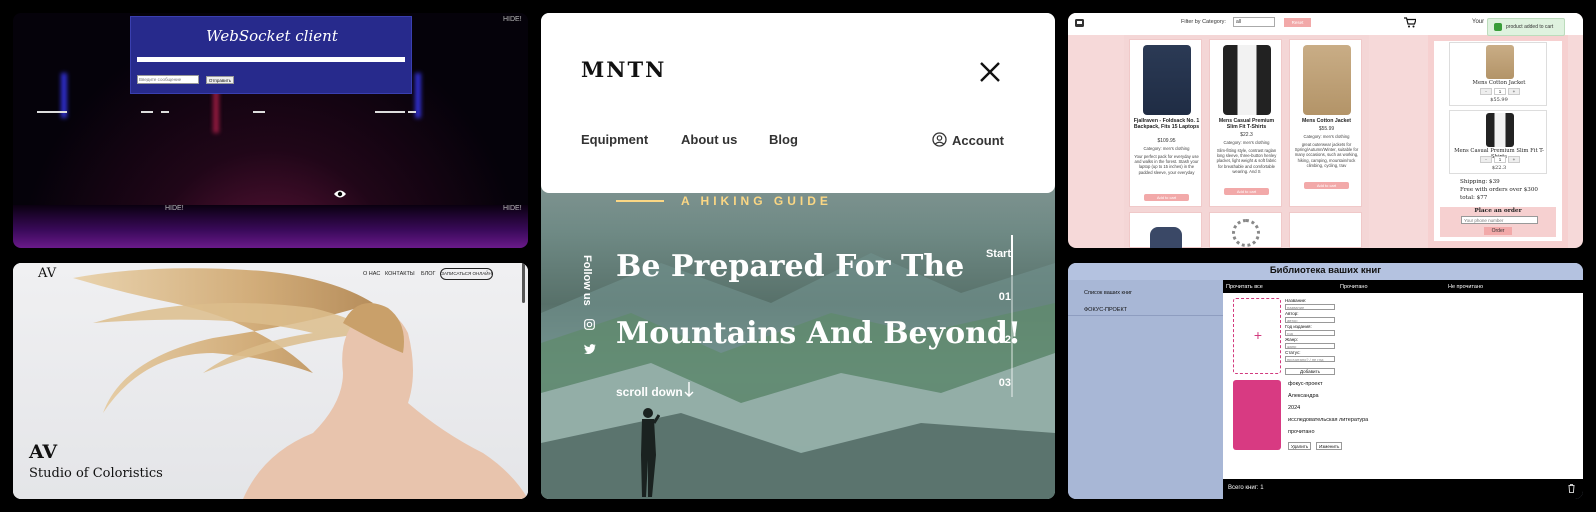 The height and width of the screenshot is (512, 1596). Describe the element at coordinates (271, 59) in the screenshot. I see `message-log` at that location.